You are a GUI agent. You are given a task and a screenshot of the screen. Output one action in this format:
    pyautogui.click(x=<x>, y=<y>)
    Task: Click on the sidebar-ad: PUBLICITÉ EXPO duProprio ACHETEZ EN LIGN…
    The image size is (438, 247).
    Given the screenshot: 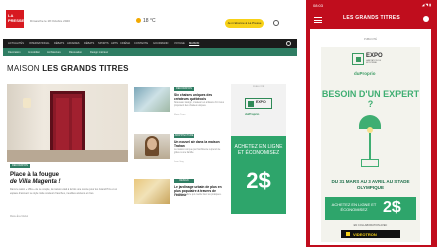 What is the action you would take?
    pyautogui.click(x=258, y=149)
    